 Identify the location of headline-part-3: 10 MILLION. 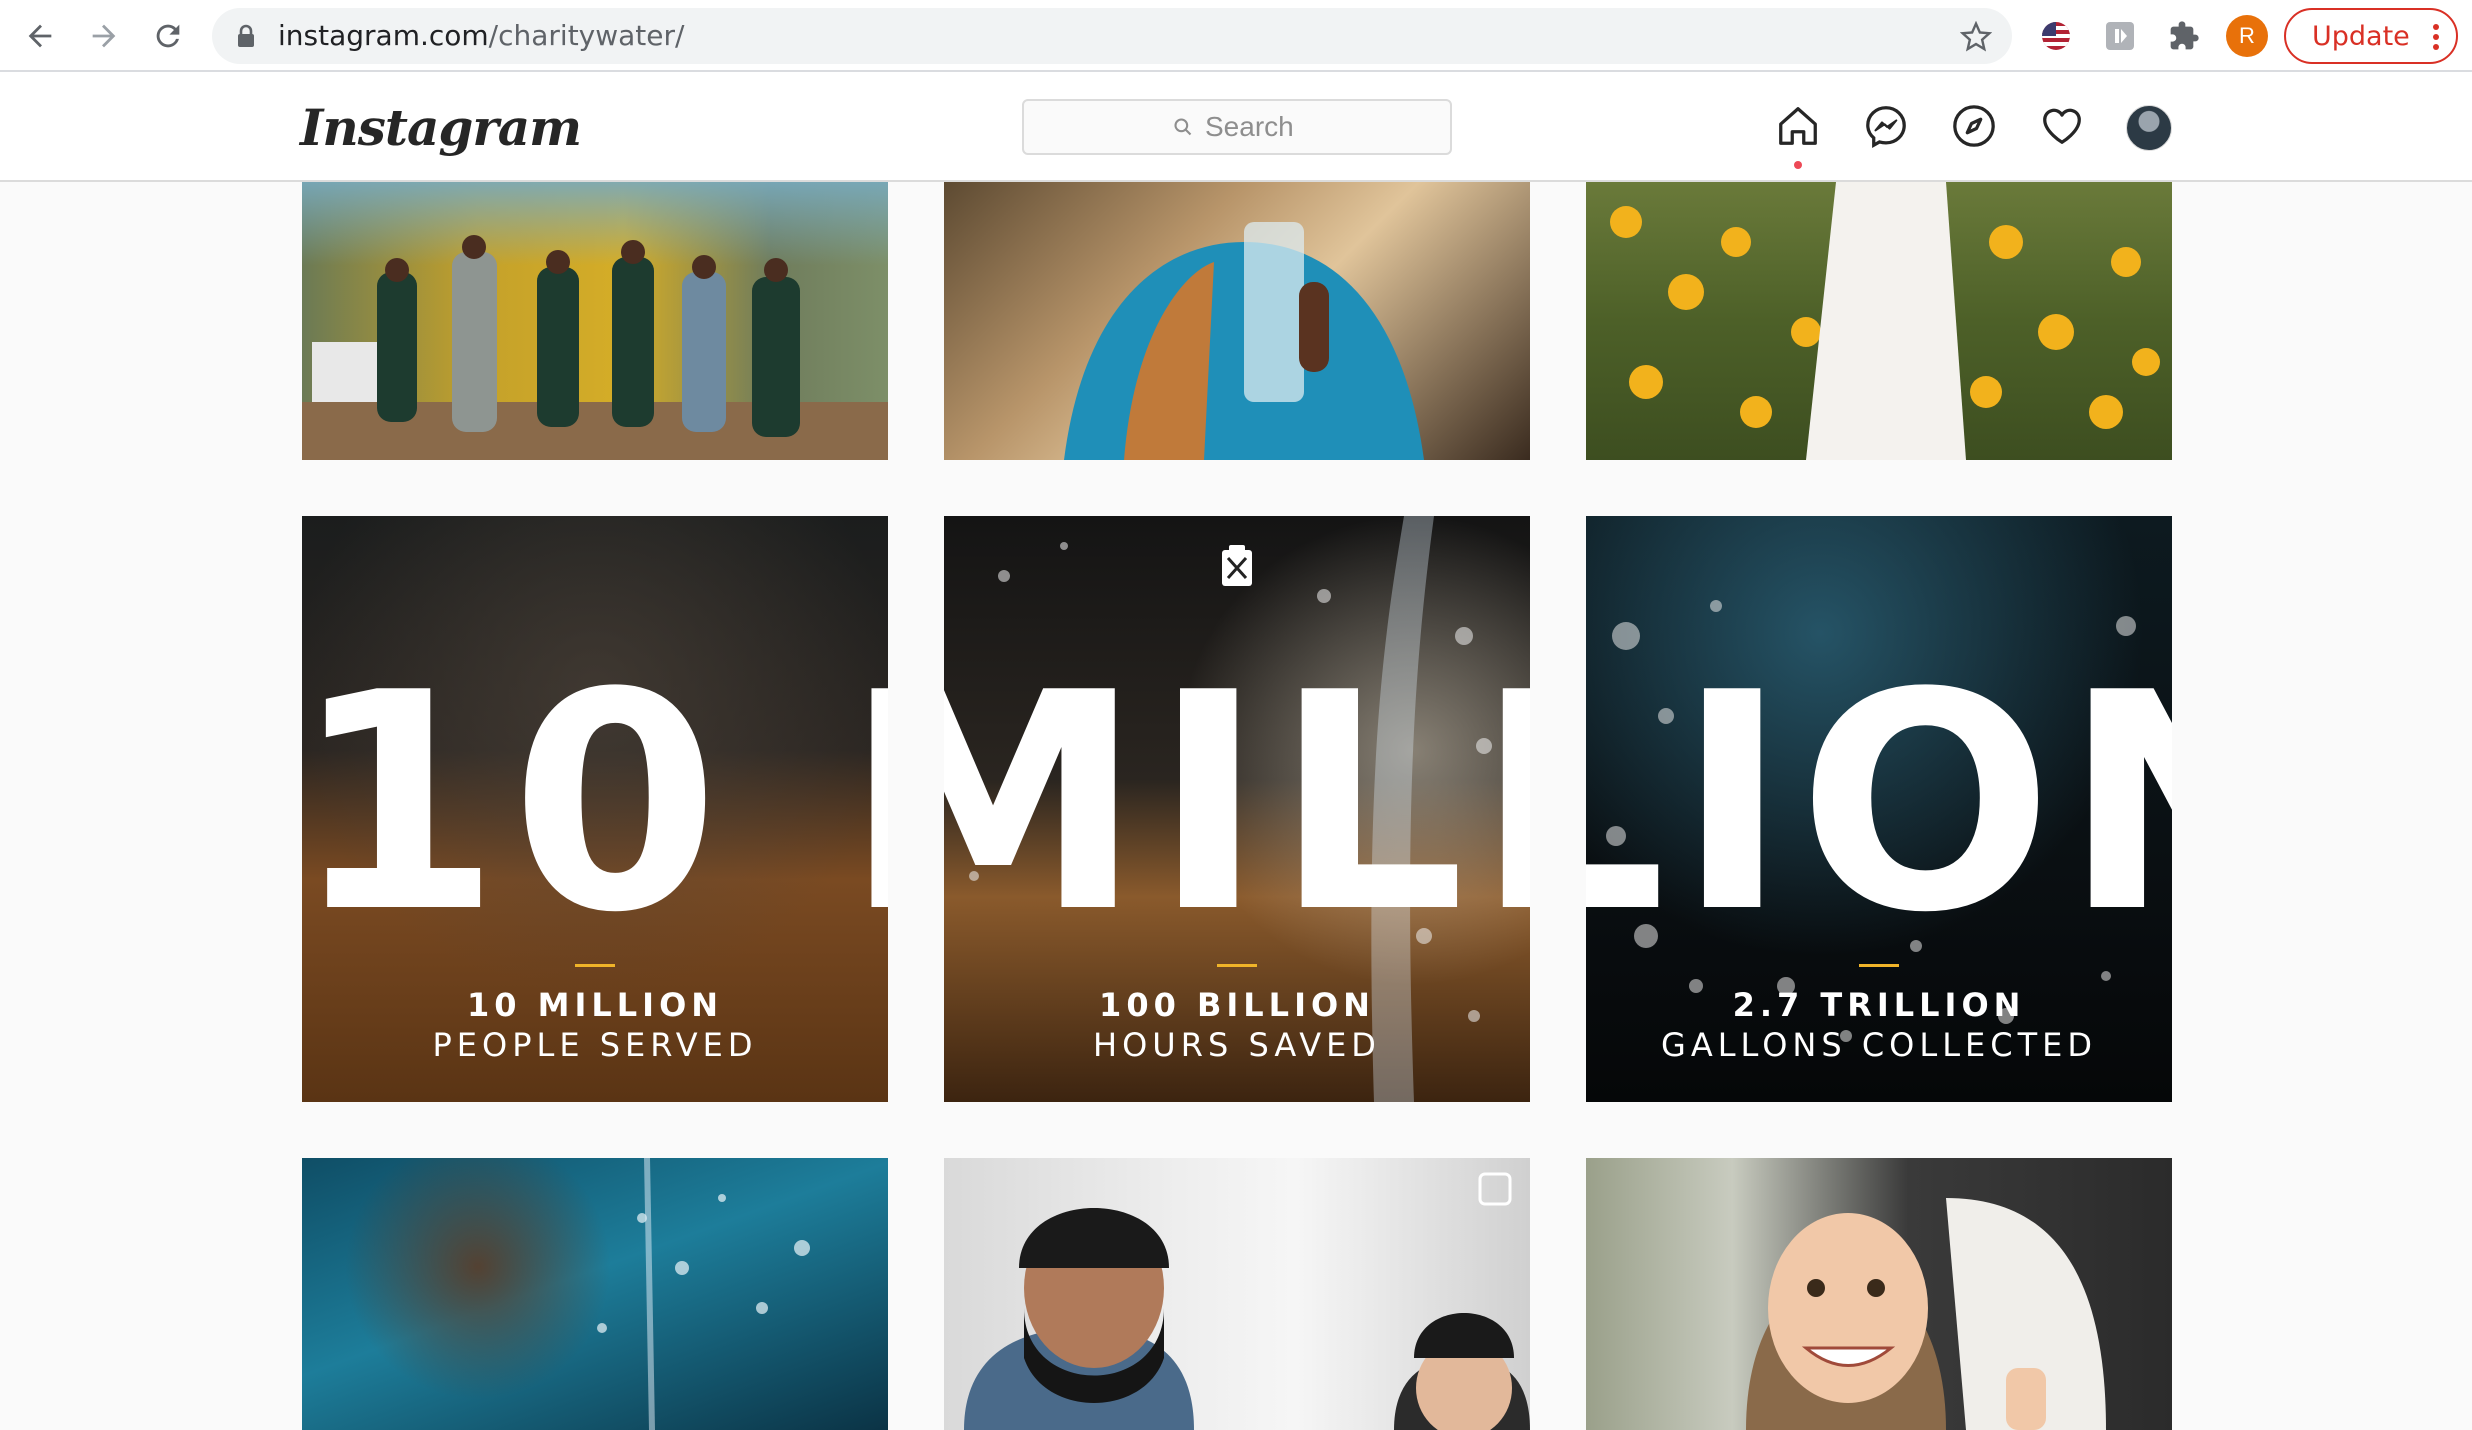
(1879, 809).